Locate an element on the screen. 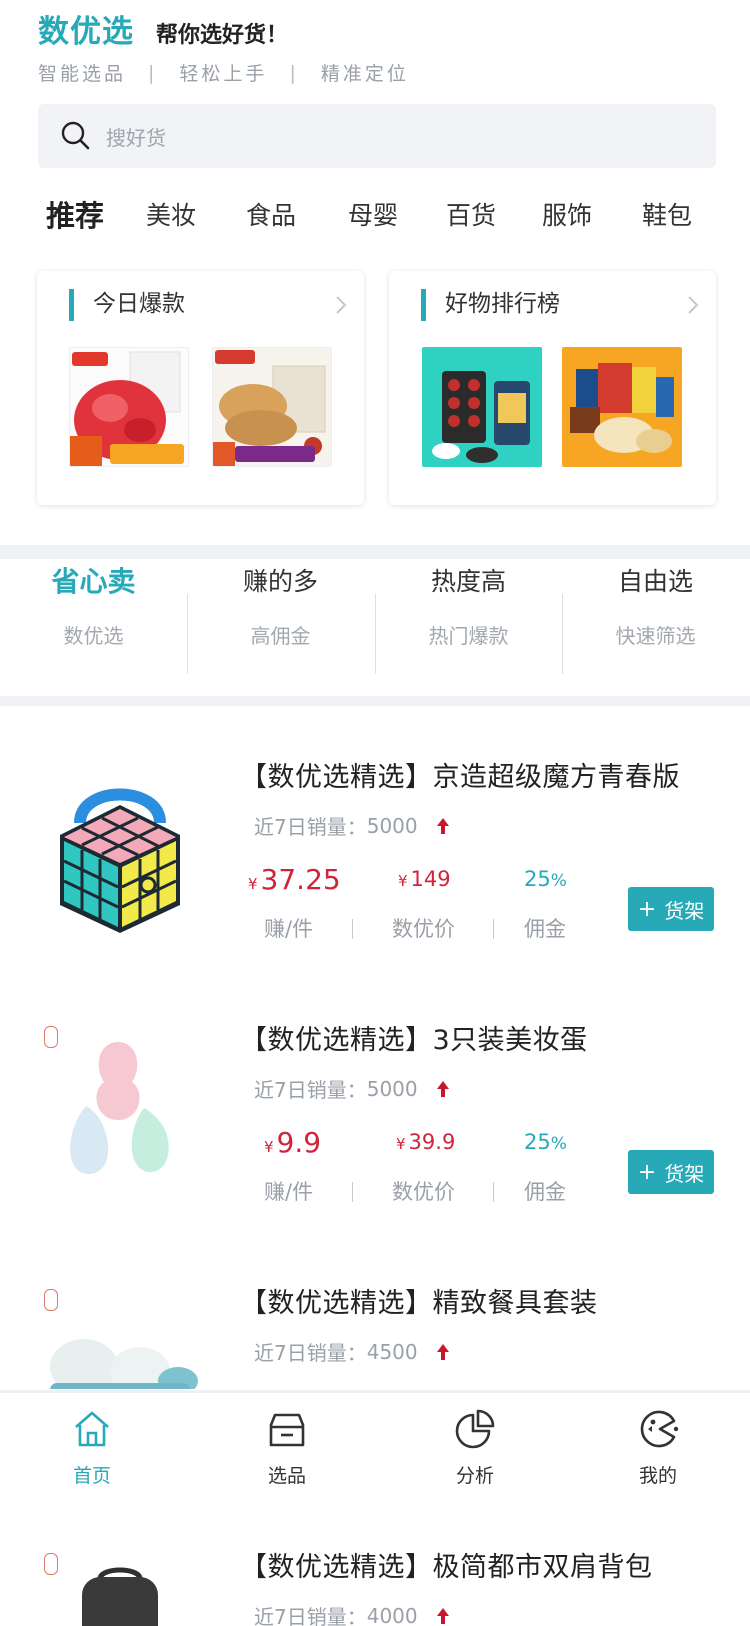 This screenshot has height=1626, width=750. product-title: 【数优选精选】精致餐具套装 is located at coordinates (419, 1300).